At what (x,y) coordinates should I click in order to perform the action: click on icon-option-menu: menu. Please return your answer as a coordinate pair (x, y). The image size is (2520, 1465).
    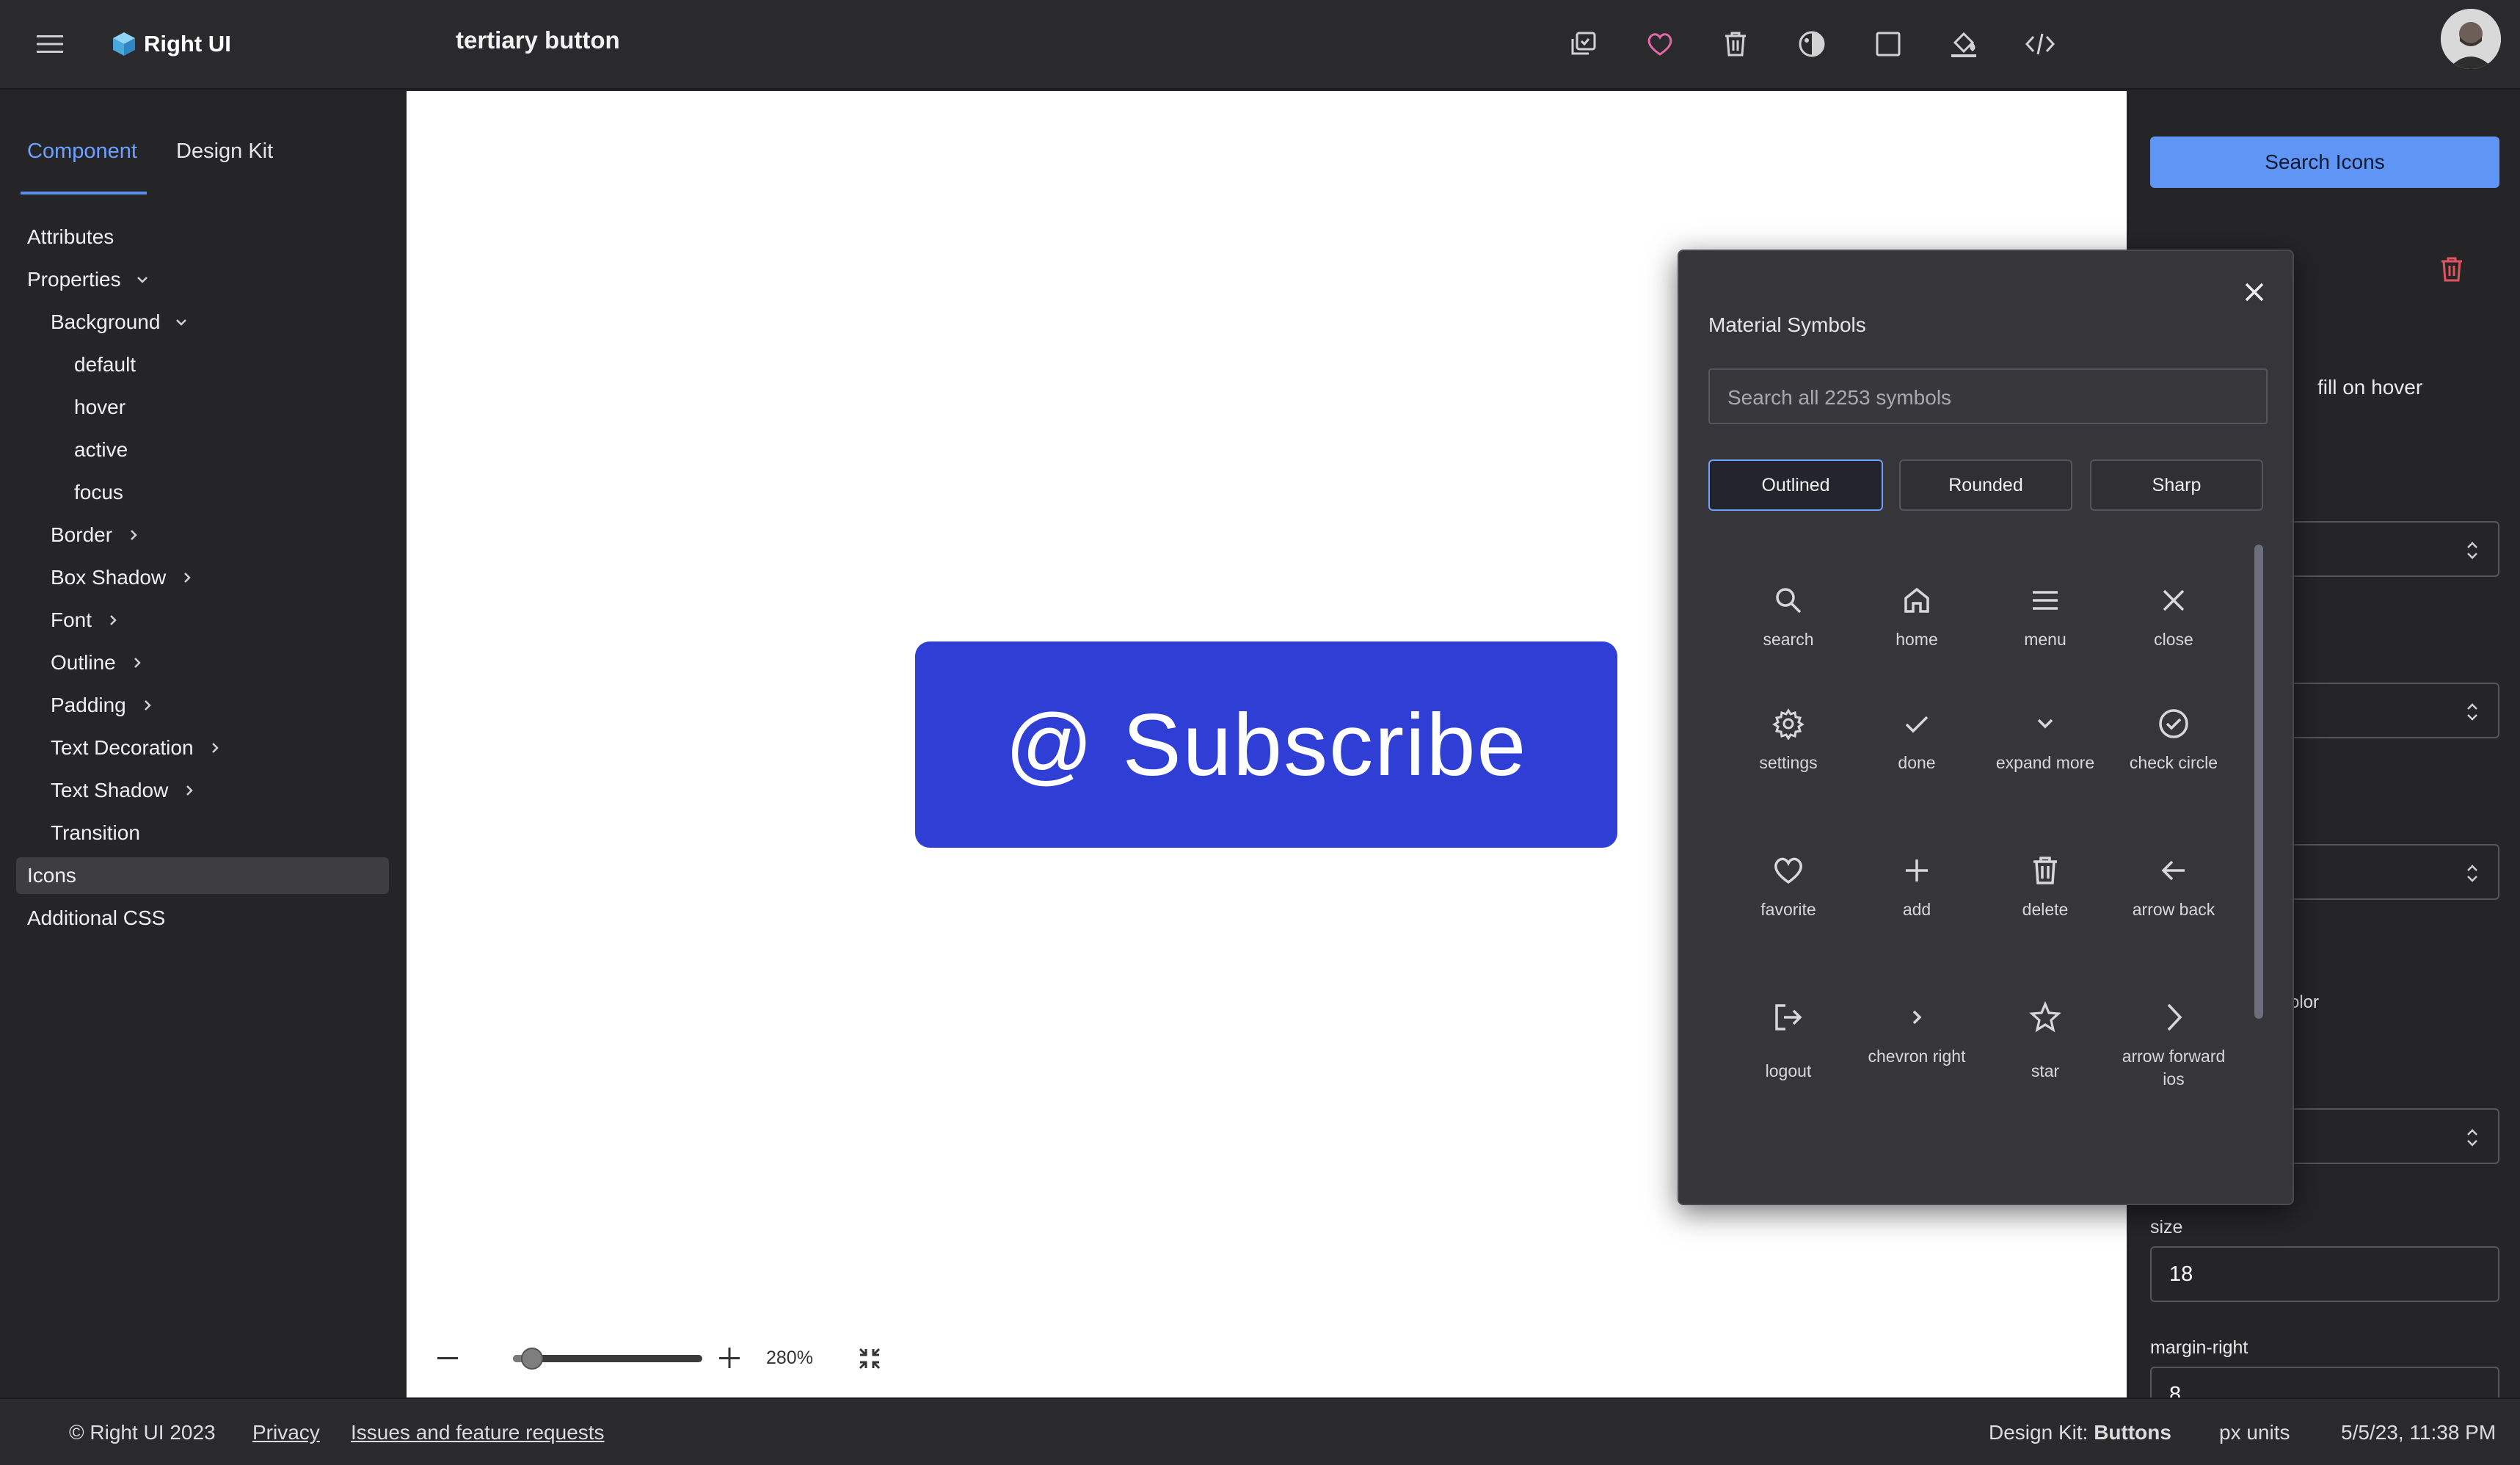
    Looking at the image, I should click on (2045, 617).